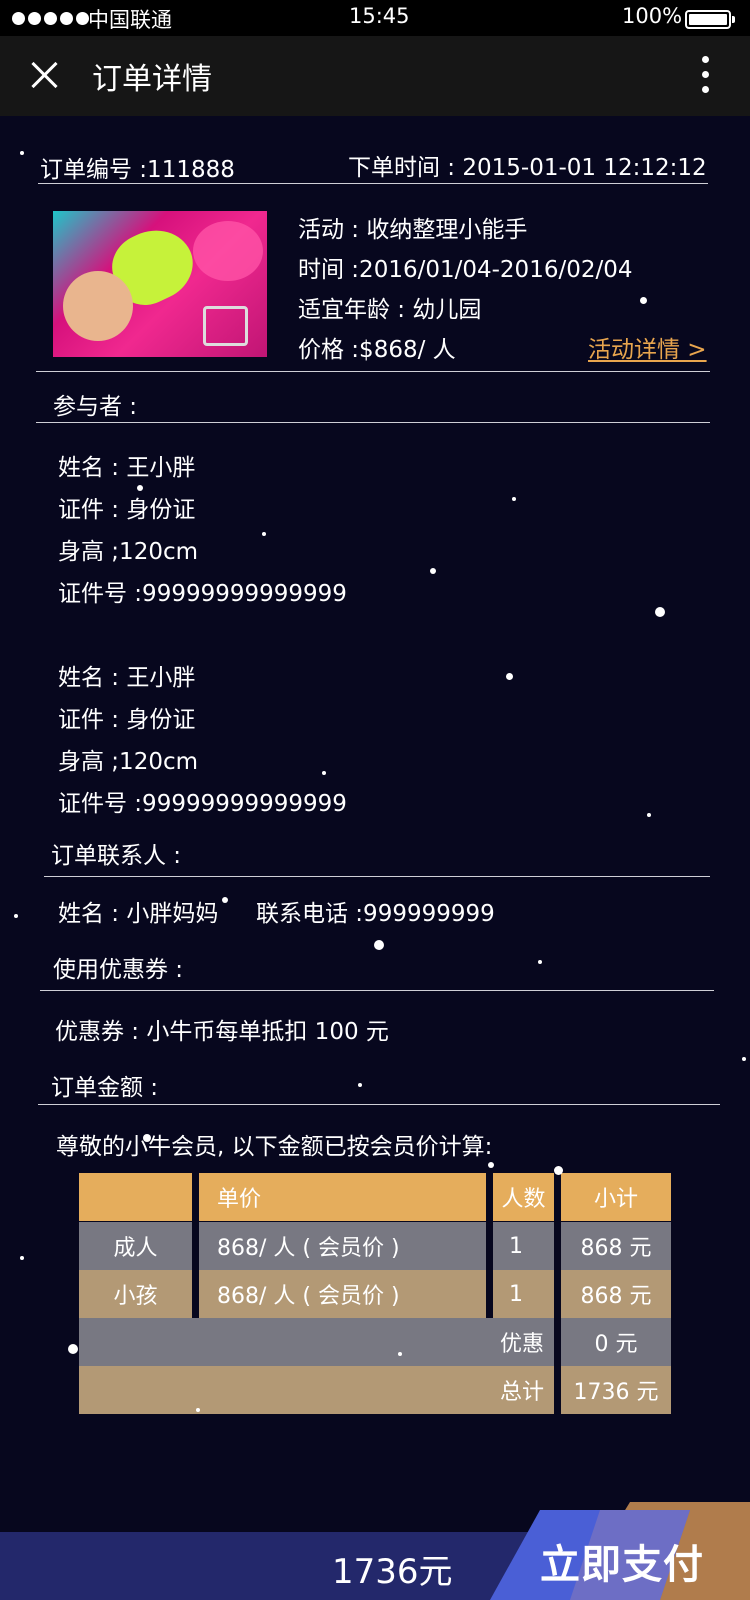 The height and width of the screenshot is (1600, 750). I want to click on contact-name: 姓名 : 小胖妈妈, so click(138, 914).